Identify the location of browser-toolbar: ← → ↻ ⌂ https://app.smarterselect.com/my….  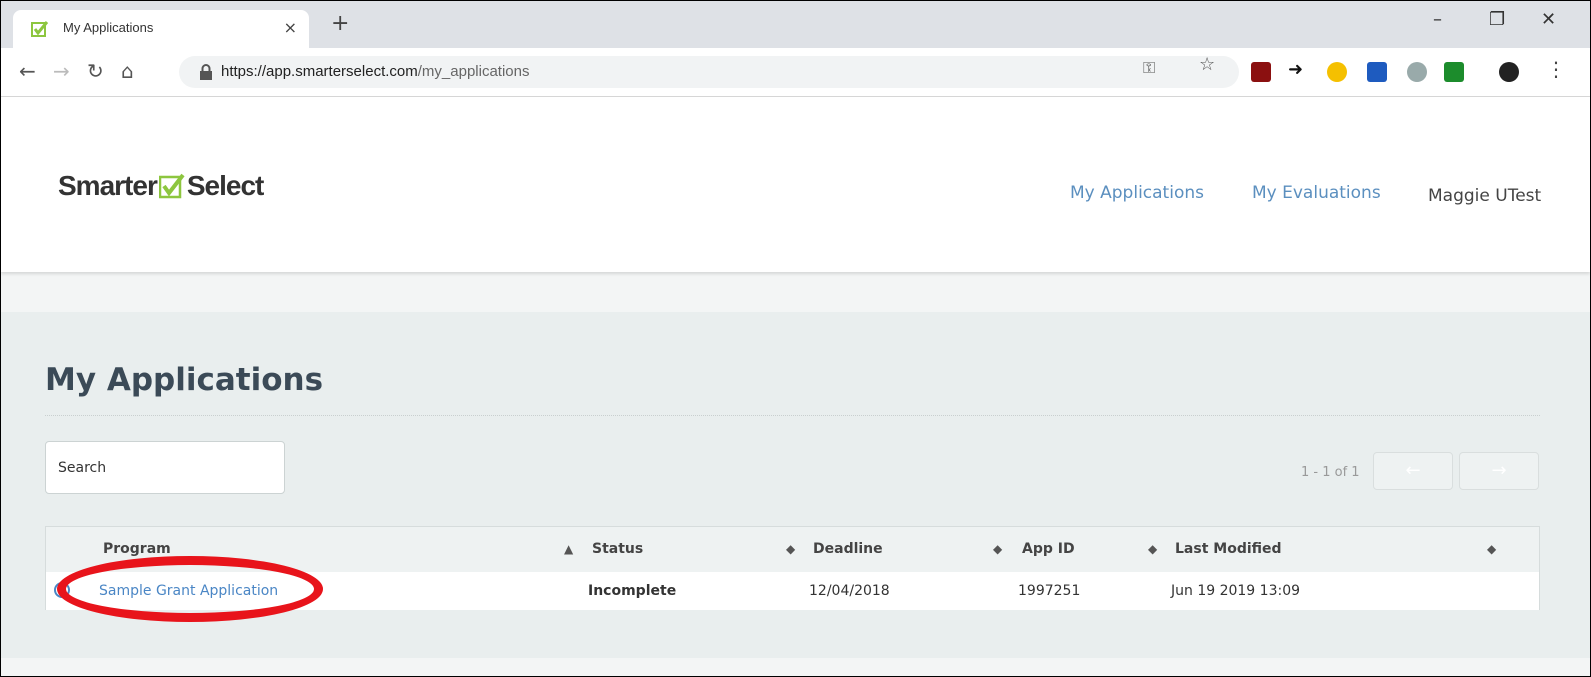
(795, 72).